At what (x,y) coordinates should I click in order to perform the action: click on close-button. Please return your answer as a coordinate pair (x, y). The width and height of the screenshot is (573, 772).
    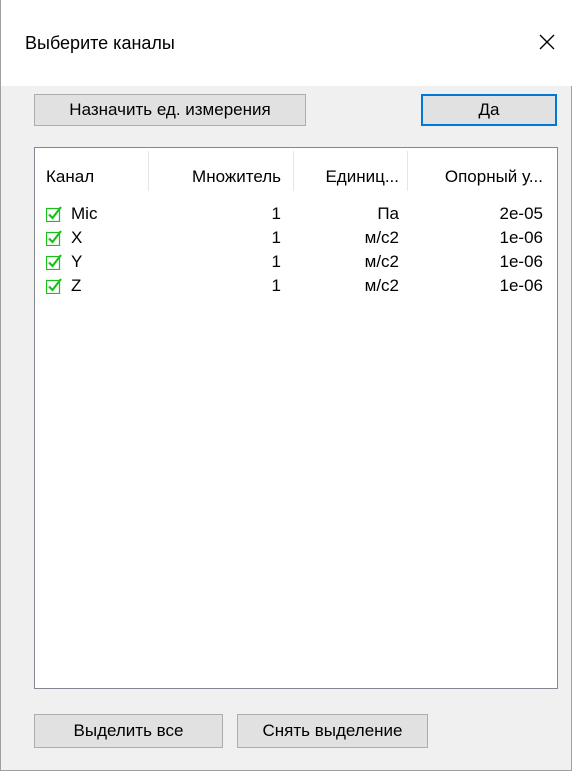
    Looking at the image, I should click on (547, 42).